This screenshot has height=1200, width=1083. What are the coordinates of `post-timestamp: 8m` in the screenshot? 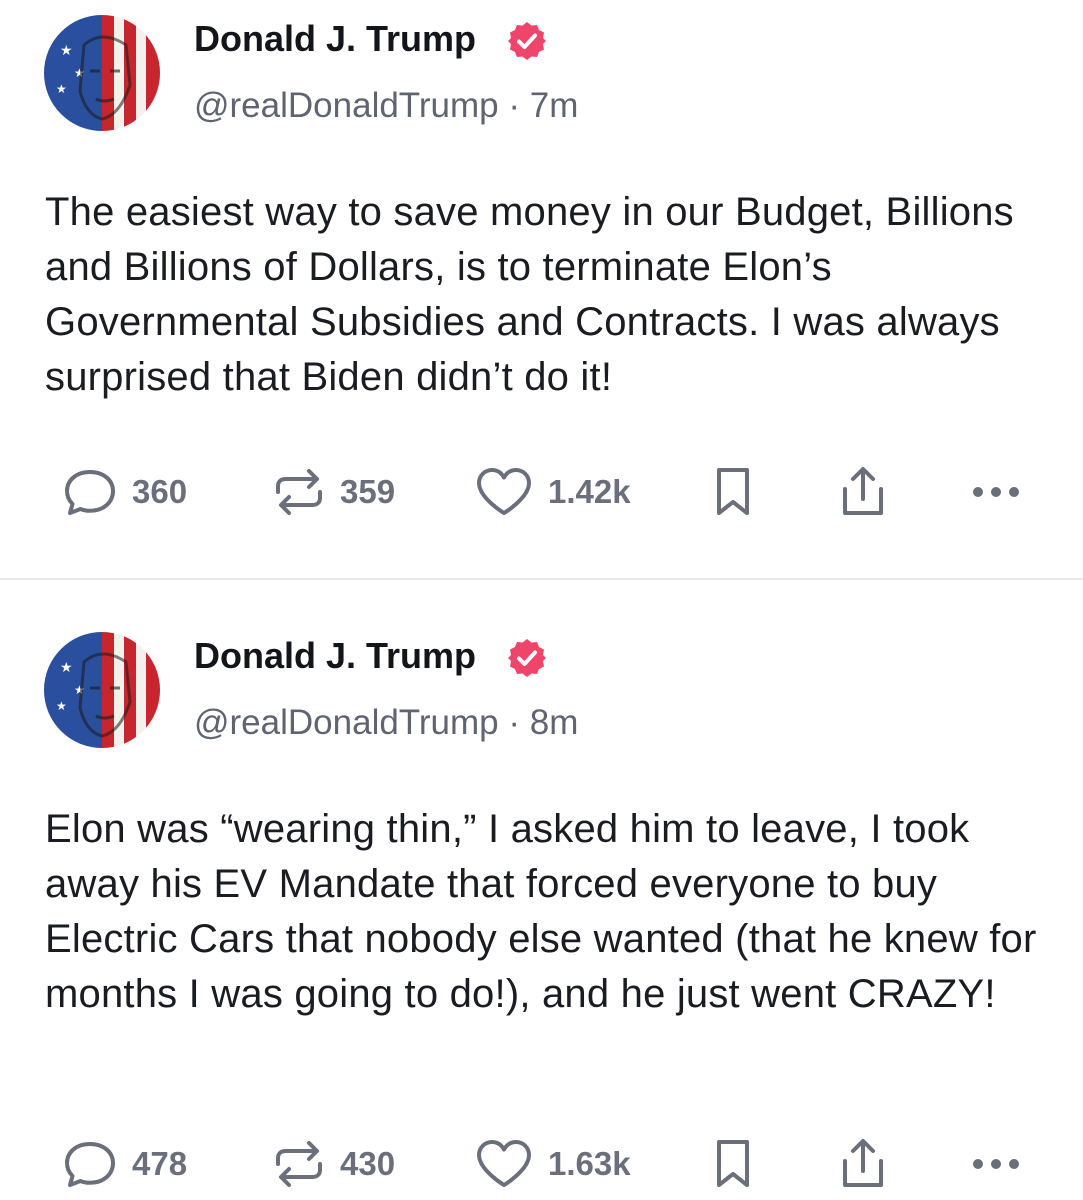 It's located at (554, 722).